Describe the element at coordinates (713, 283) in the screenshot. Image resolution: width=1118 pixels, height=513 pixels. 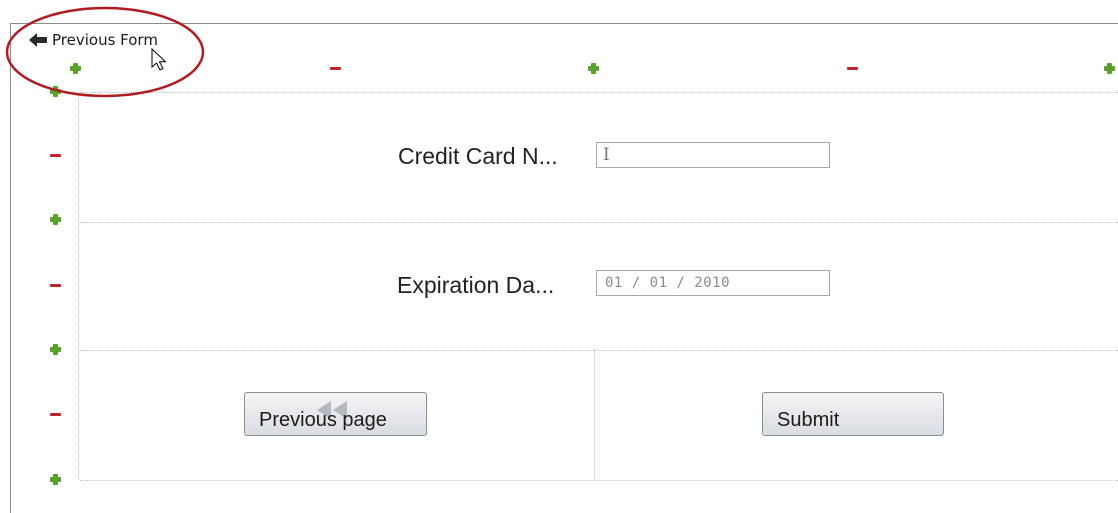
I see `expiration-date-input: 01 / 01 / 2010` at that location.